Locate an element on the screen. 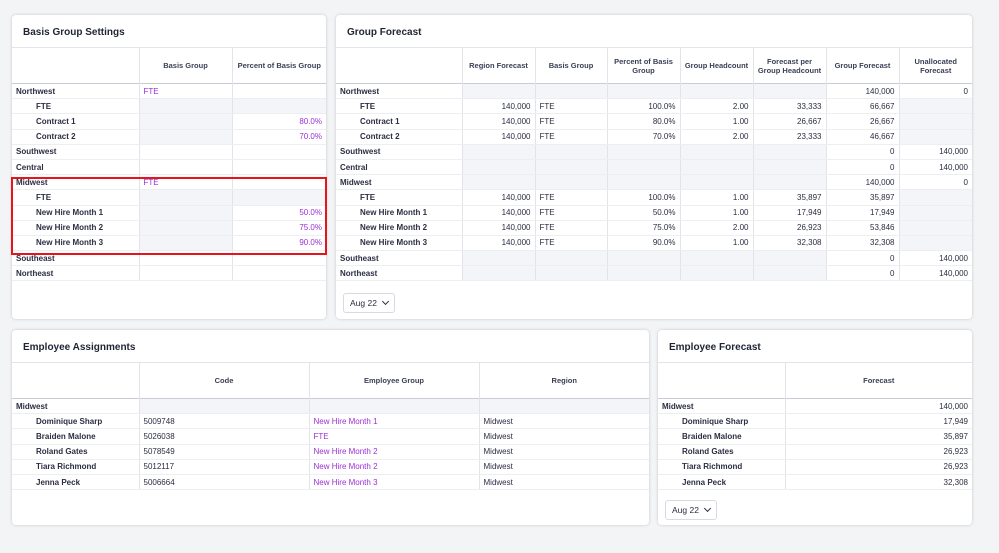 This screenshot has width=999, height=553. table-row: Southwest 0 140,000 is located at coordinates (654, 152).